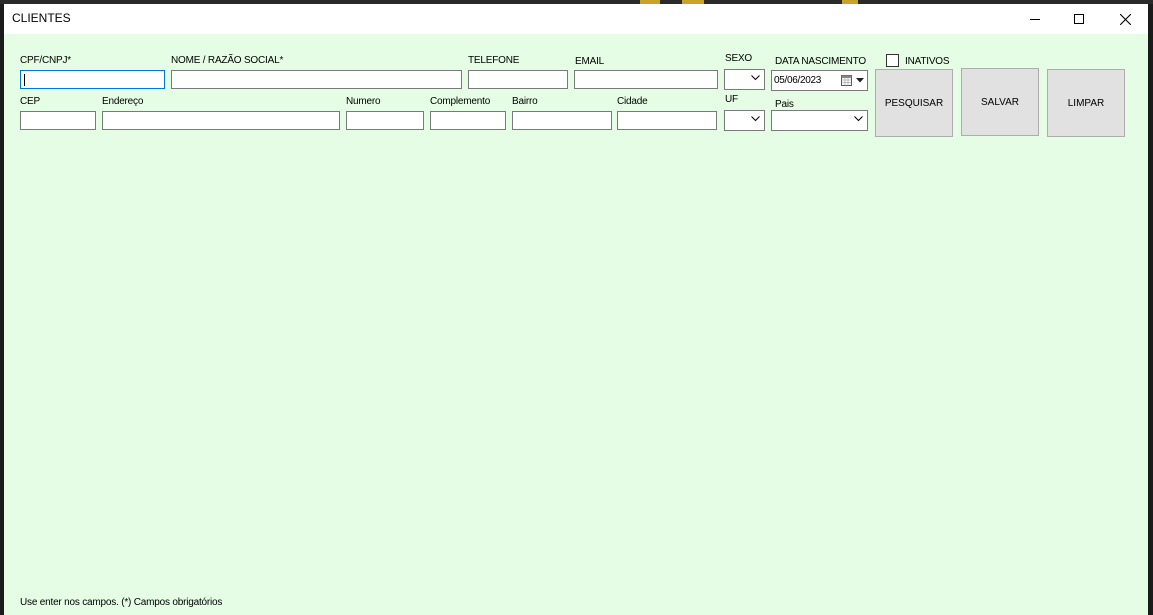 The image size is (1153, 615). Describe the element at coordinates (24, 80) in the screenshot. I see `text-caret` at that location.